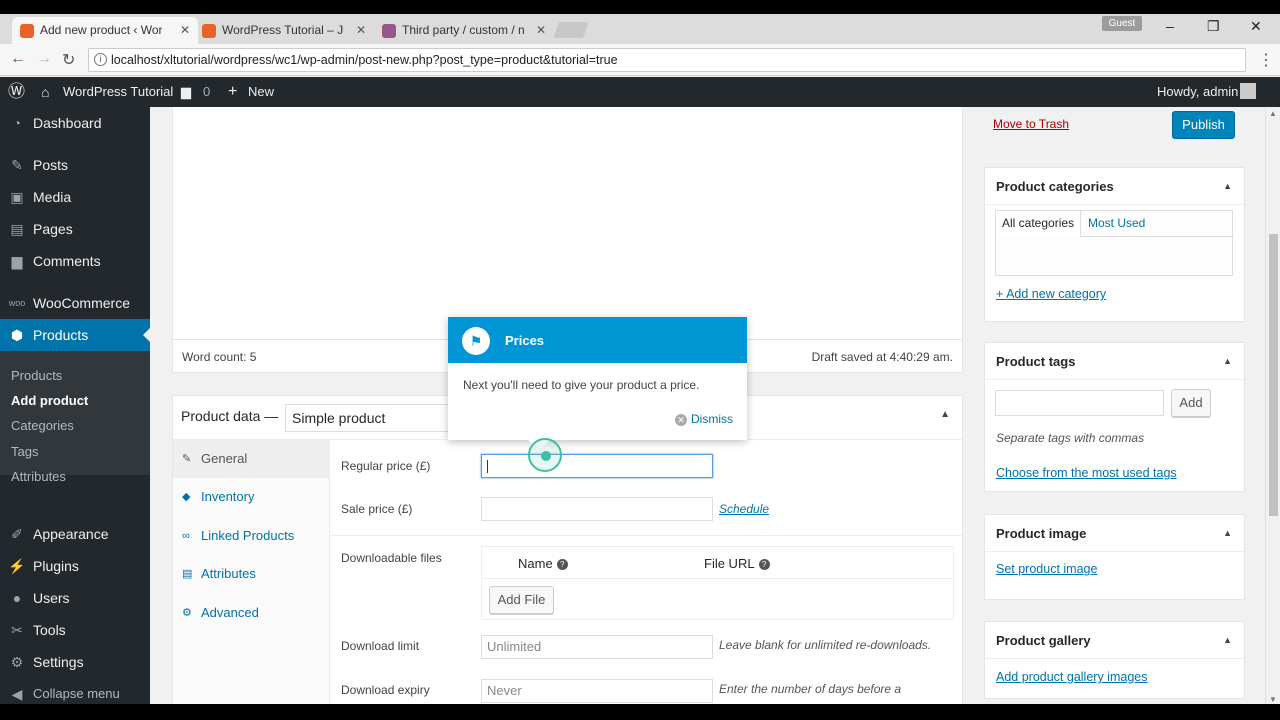 This screenshot has height=720, width=1280. Describe the element at coordinates (1071, 677) in the screenshot. I see `add-gallery-images-link: Add product gallery images` at that location.